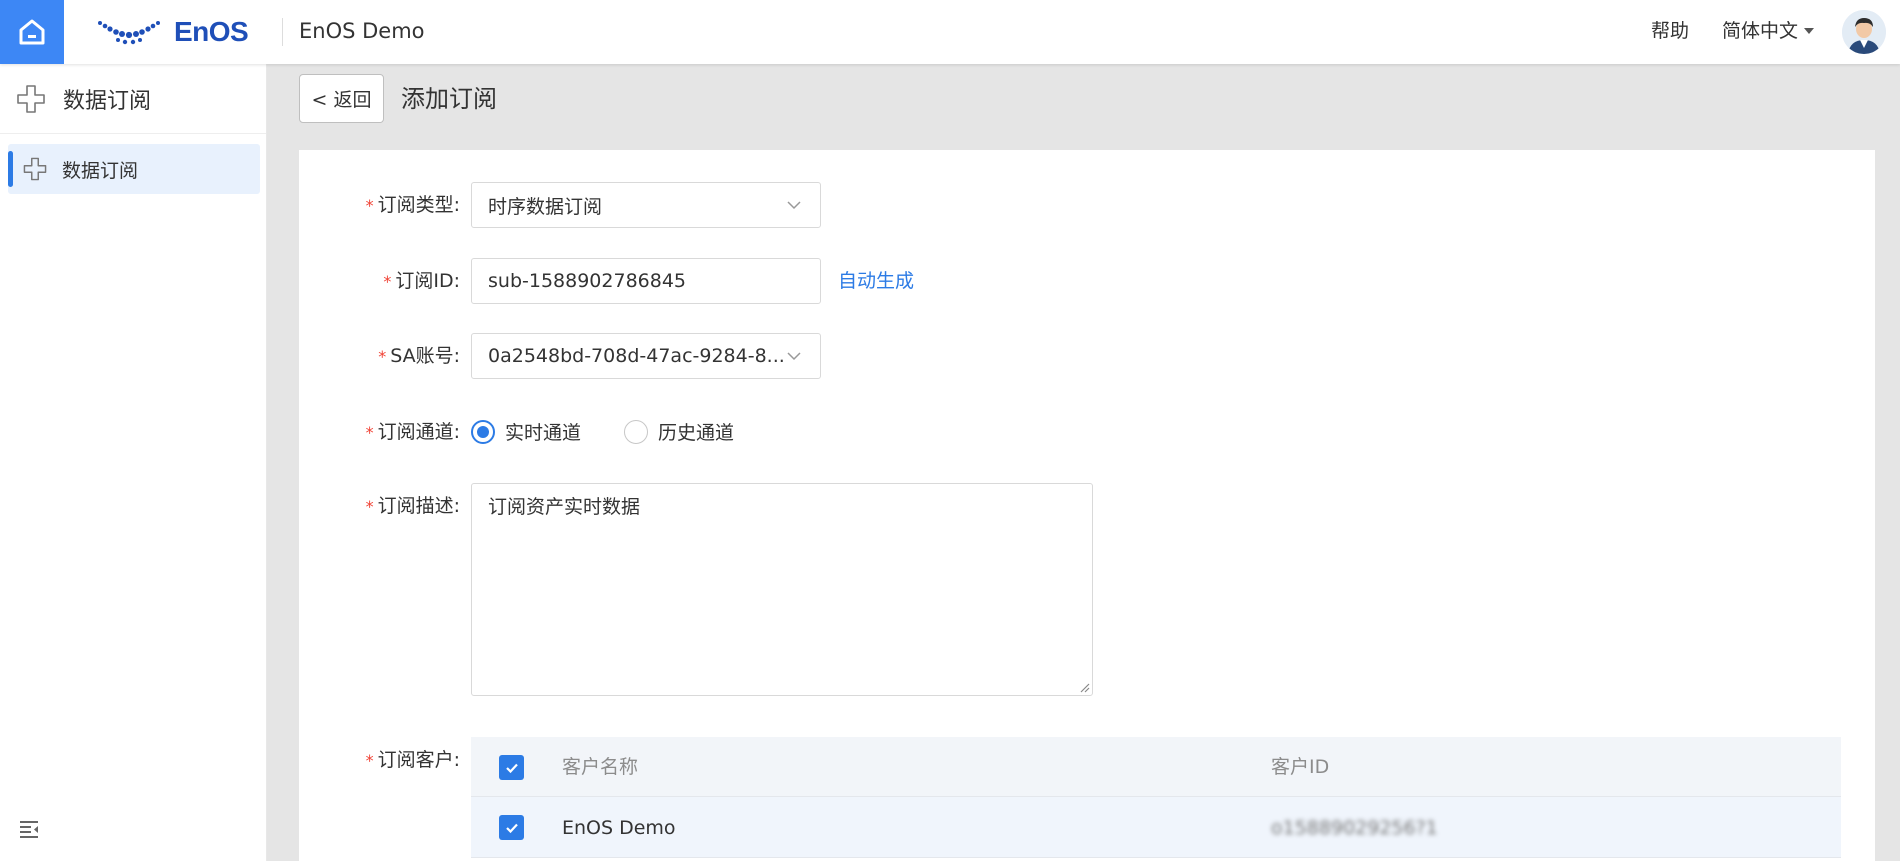 Image resolution: width=1900 pixels, height=861 pixels. I want to click on sidebar-title: 数据订阅, so click(107, 101).